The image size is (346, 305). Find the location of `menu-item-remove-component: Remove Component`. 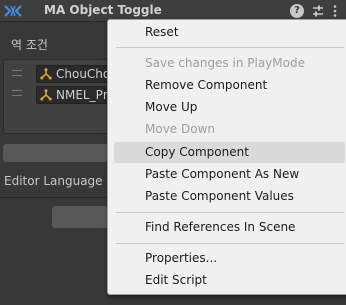

menu-item-remove-component: Remove Component is located at coordinates (229, 85).